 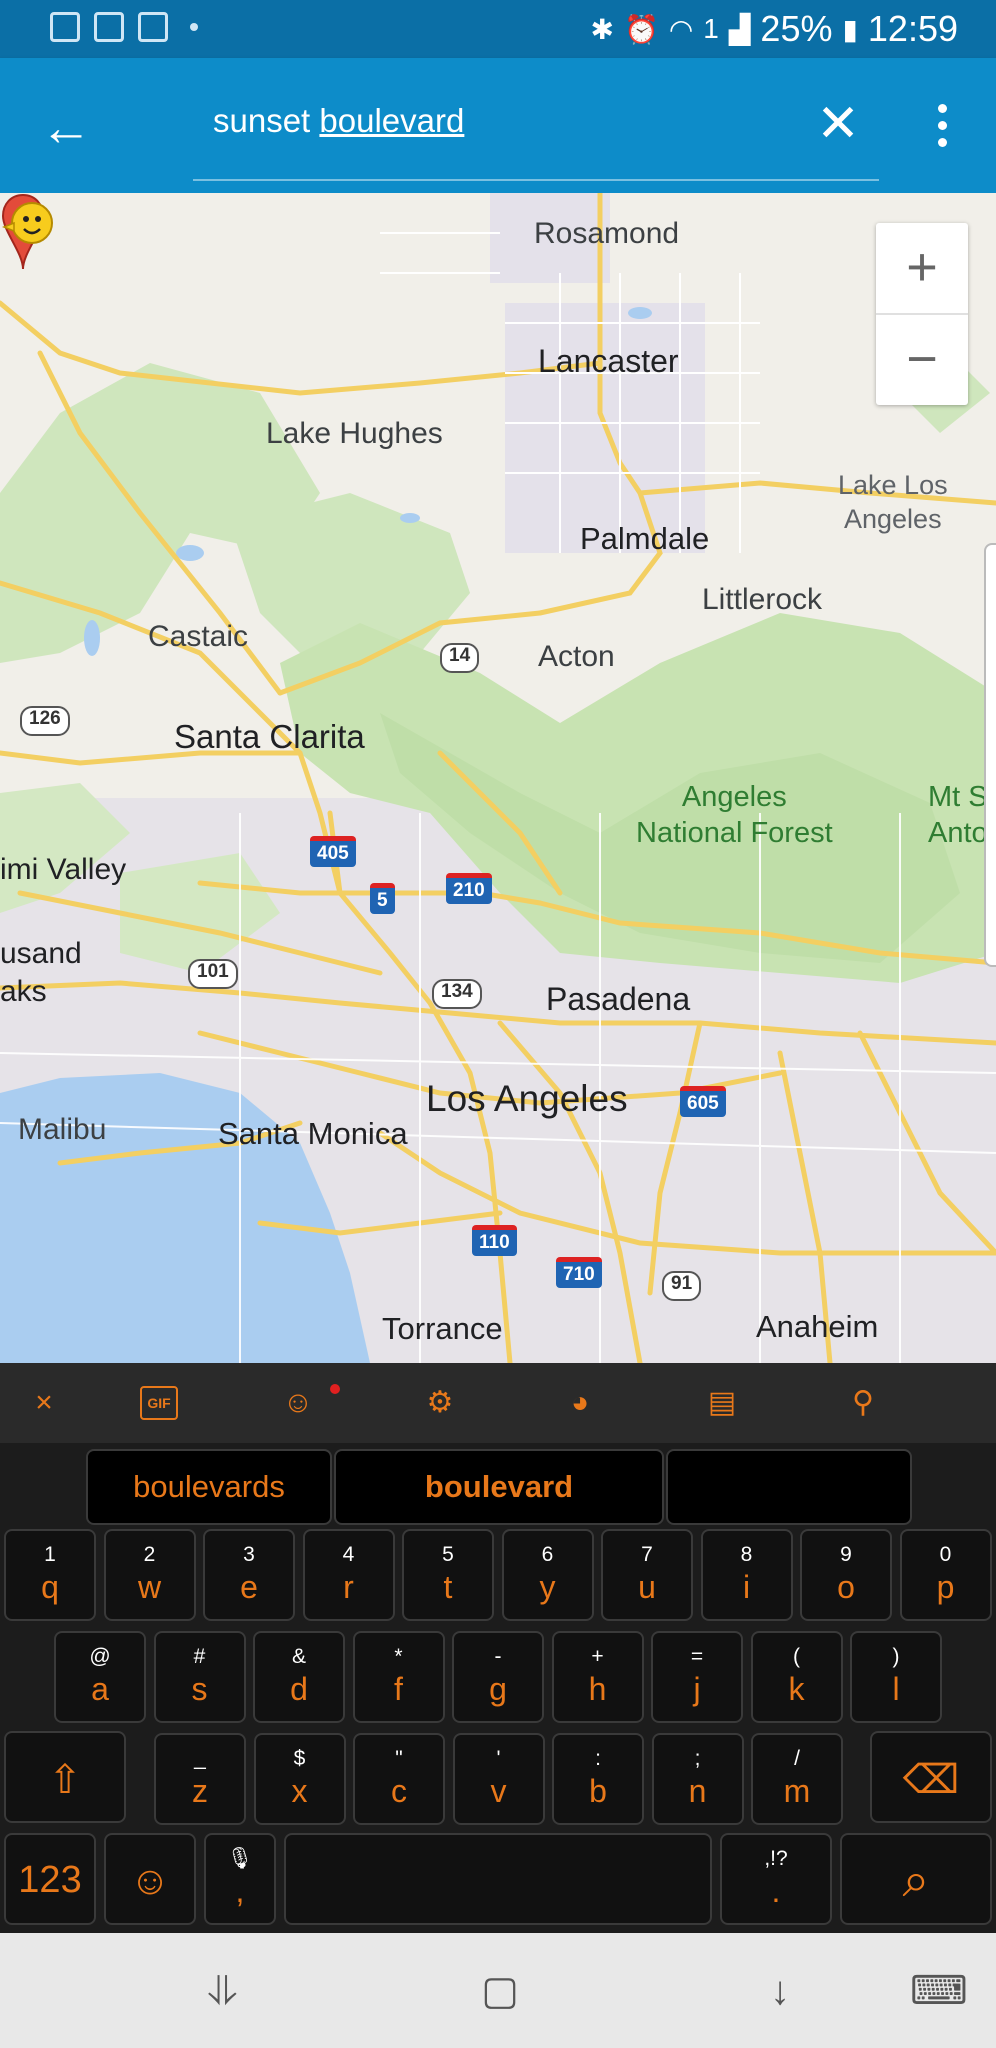 What do you see at coordinates (681, 29) in the screenshot?
I see `wifi-icon: ◠` at bounding box center [681, 29].